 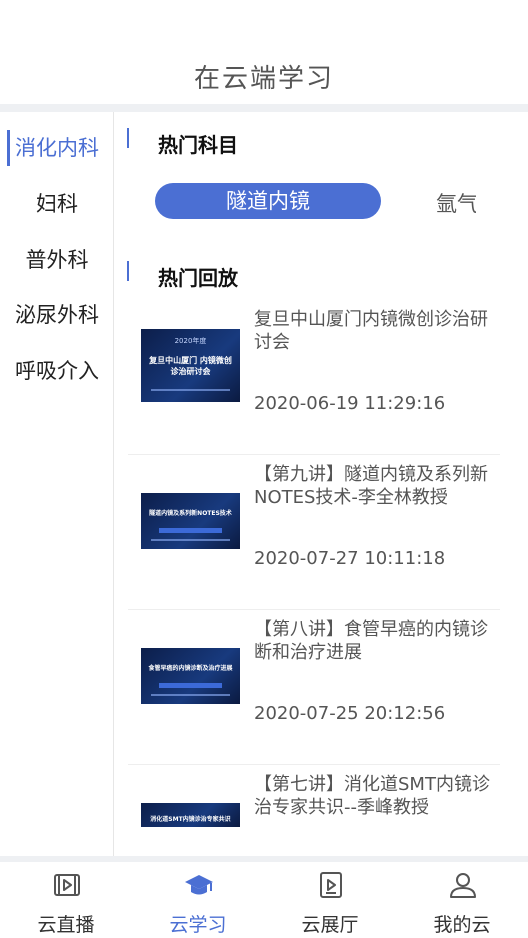 What do you see at coordinates (264, 52) in the screenshot?
I see `header: 在云端学习` at bounding box center [264, 52].